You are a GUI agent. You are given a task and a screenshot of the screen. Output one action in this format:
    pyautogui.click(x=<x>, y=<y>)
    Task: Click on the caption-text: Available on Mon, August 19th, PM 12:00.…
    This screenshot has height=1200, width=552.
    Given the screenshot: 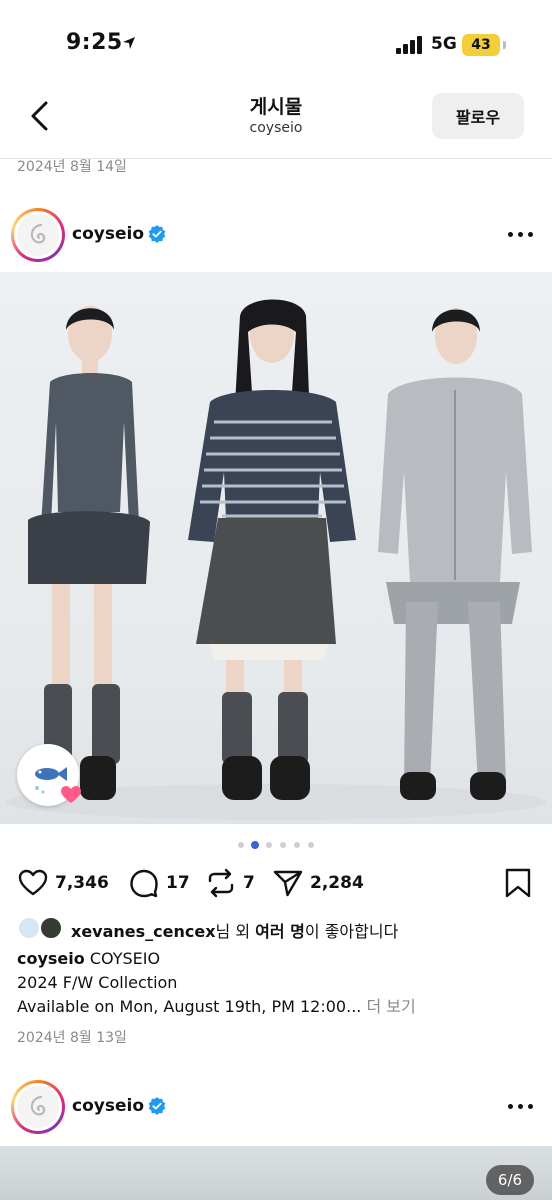 What is the action you would take?
    pyautogui.click(x=189, y=1006)
    